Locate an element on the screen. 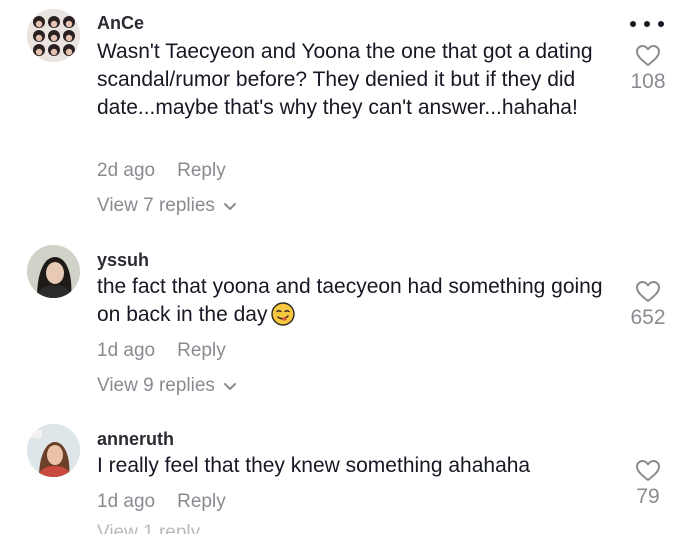  more-options-button is located at coordinates (647, 24).